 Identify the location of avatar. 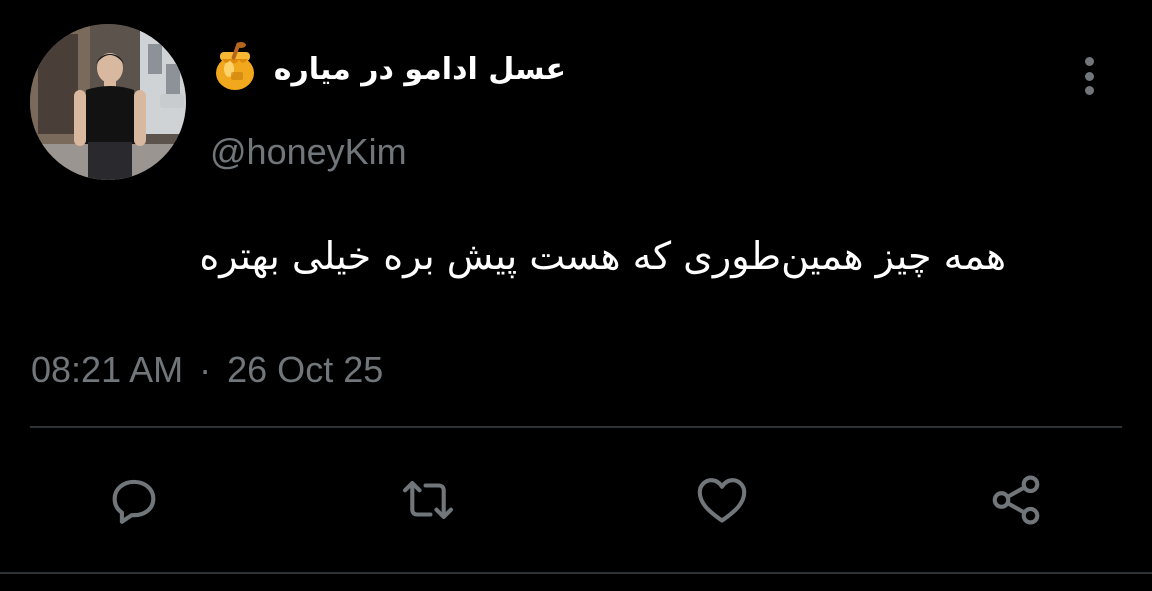
(108, 102).